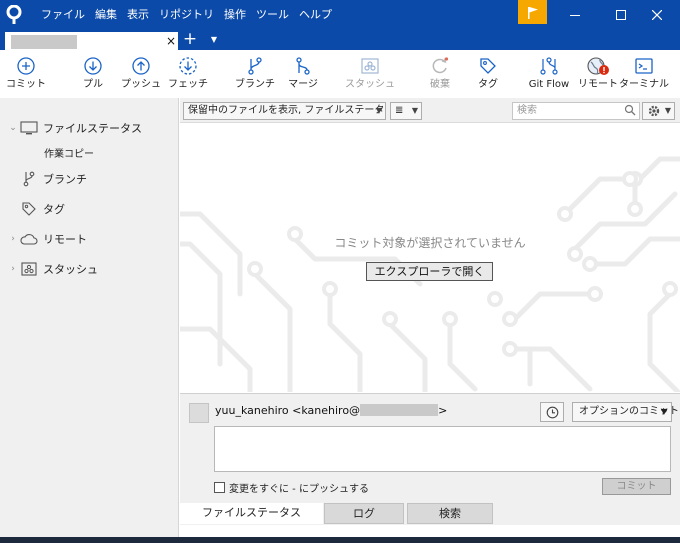 Image resolution: width=680 pixels, height=543 pixels. I want to click on sidebar-item-label: 作業コピー, so click(69, 154).